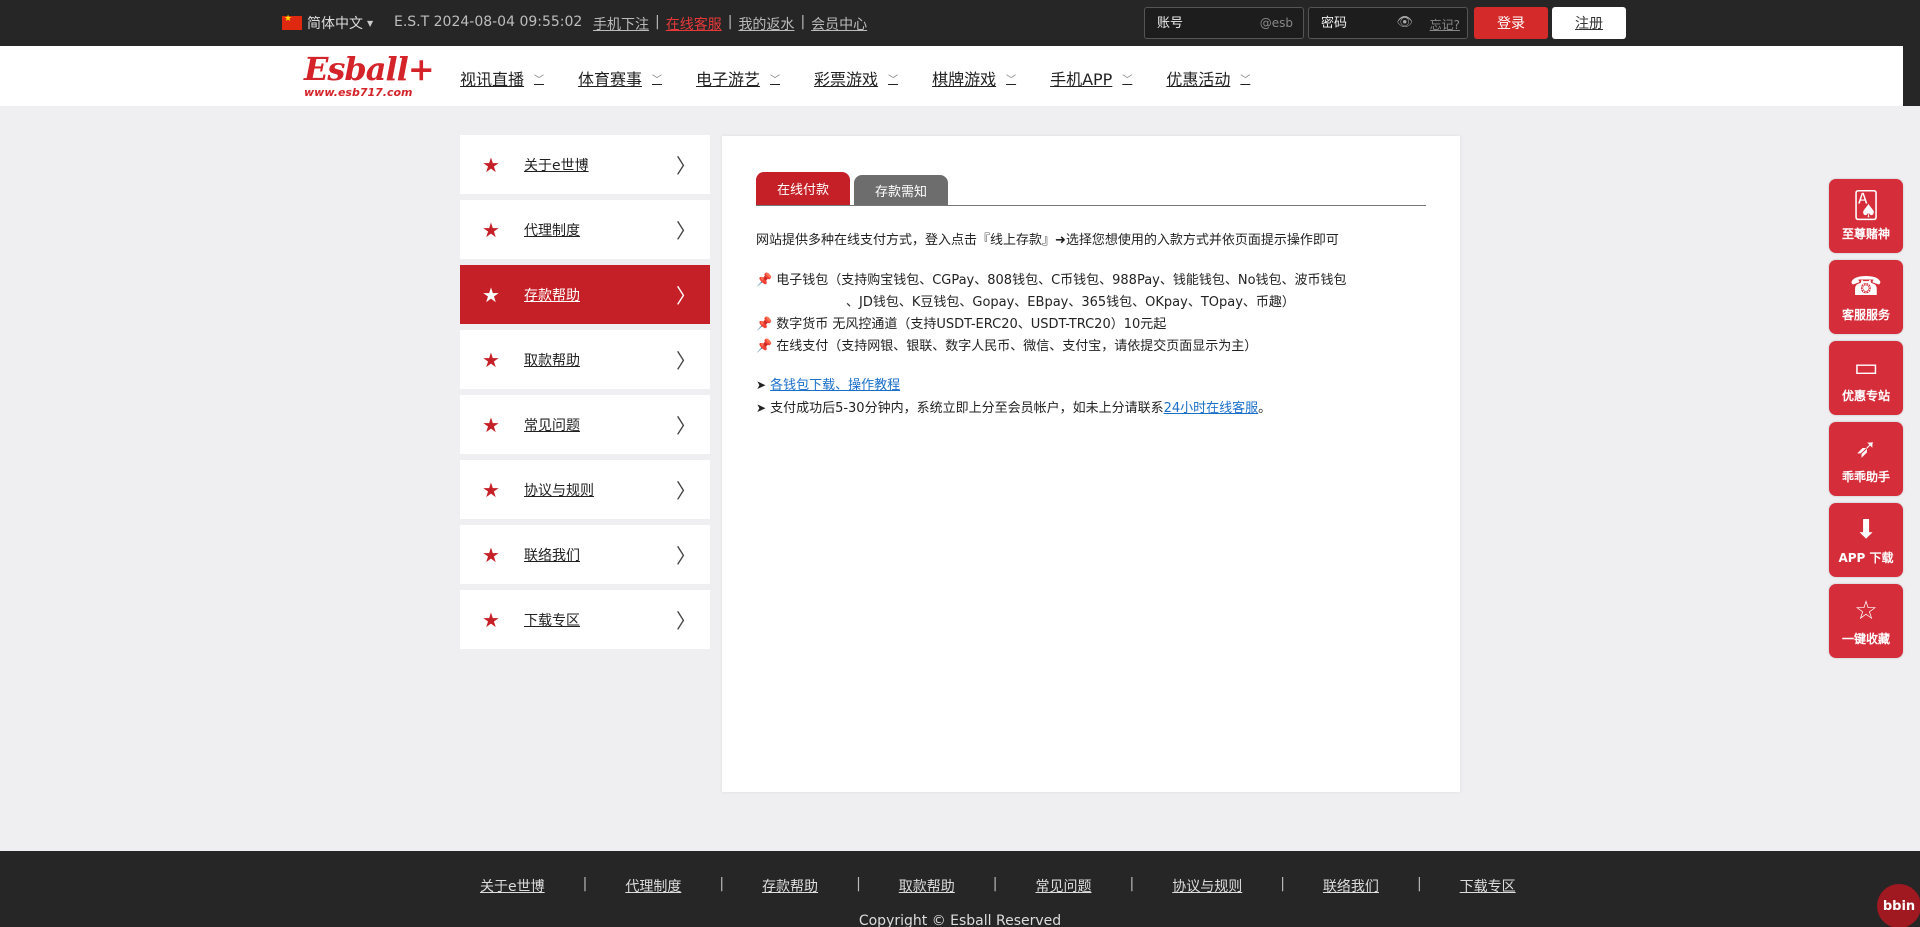  I want to click on china-flag-icon, so click(292, 22).